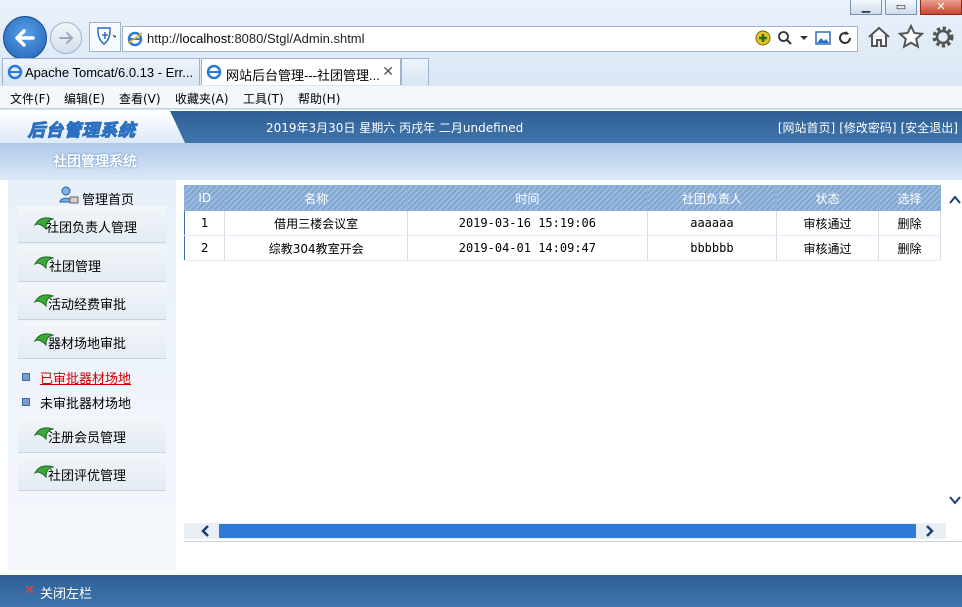 The height and width of the screenshot is (607, 962). I want to click on url-path: :8080/Stgl/Admin.shtml, so click(297, 38).